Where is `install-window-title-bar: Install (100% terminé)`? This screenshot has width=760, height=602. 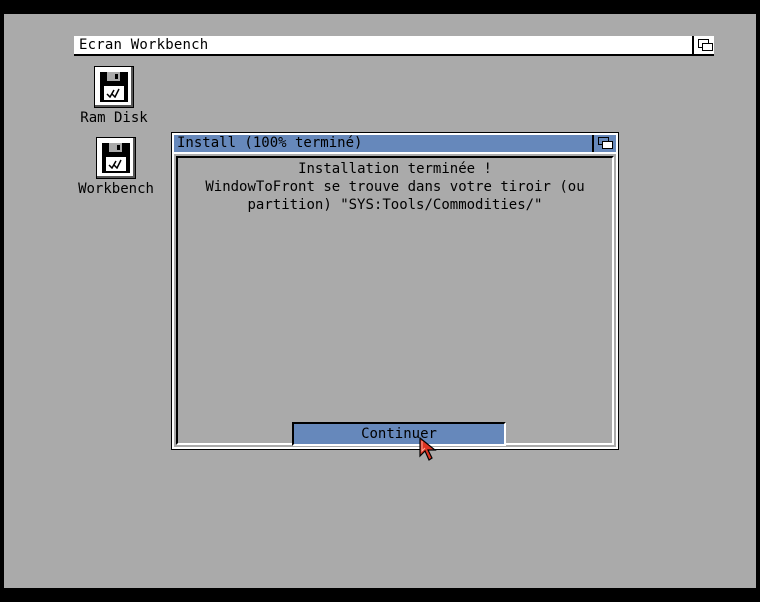 install-window-title-bar: Install (100% terminé) is located at coordinates (395, 144).